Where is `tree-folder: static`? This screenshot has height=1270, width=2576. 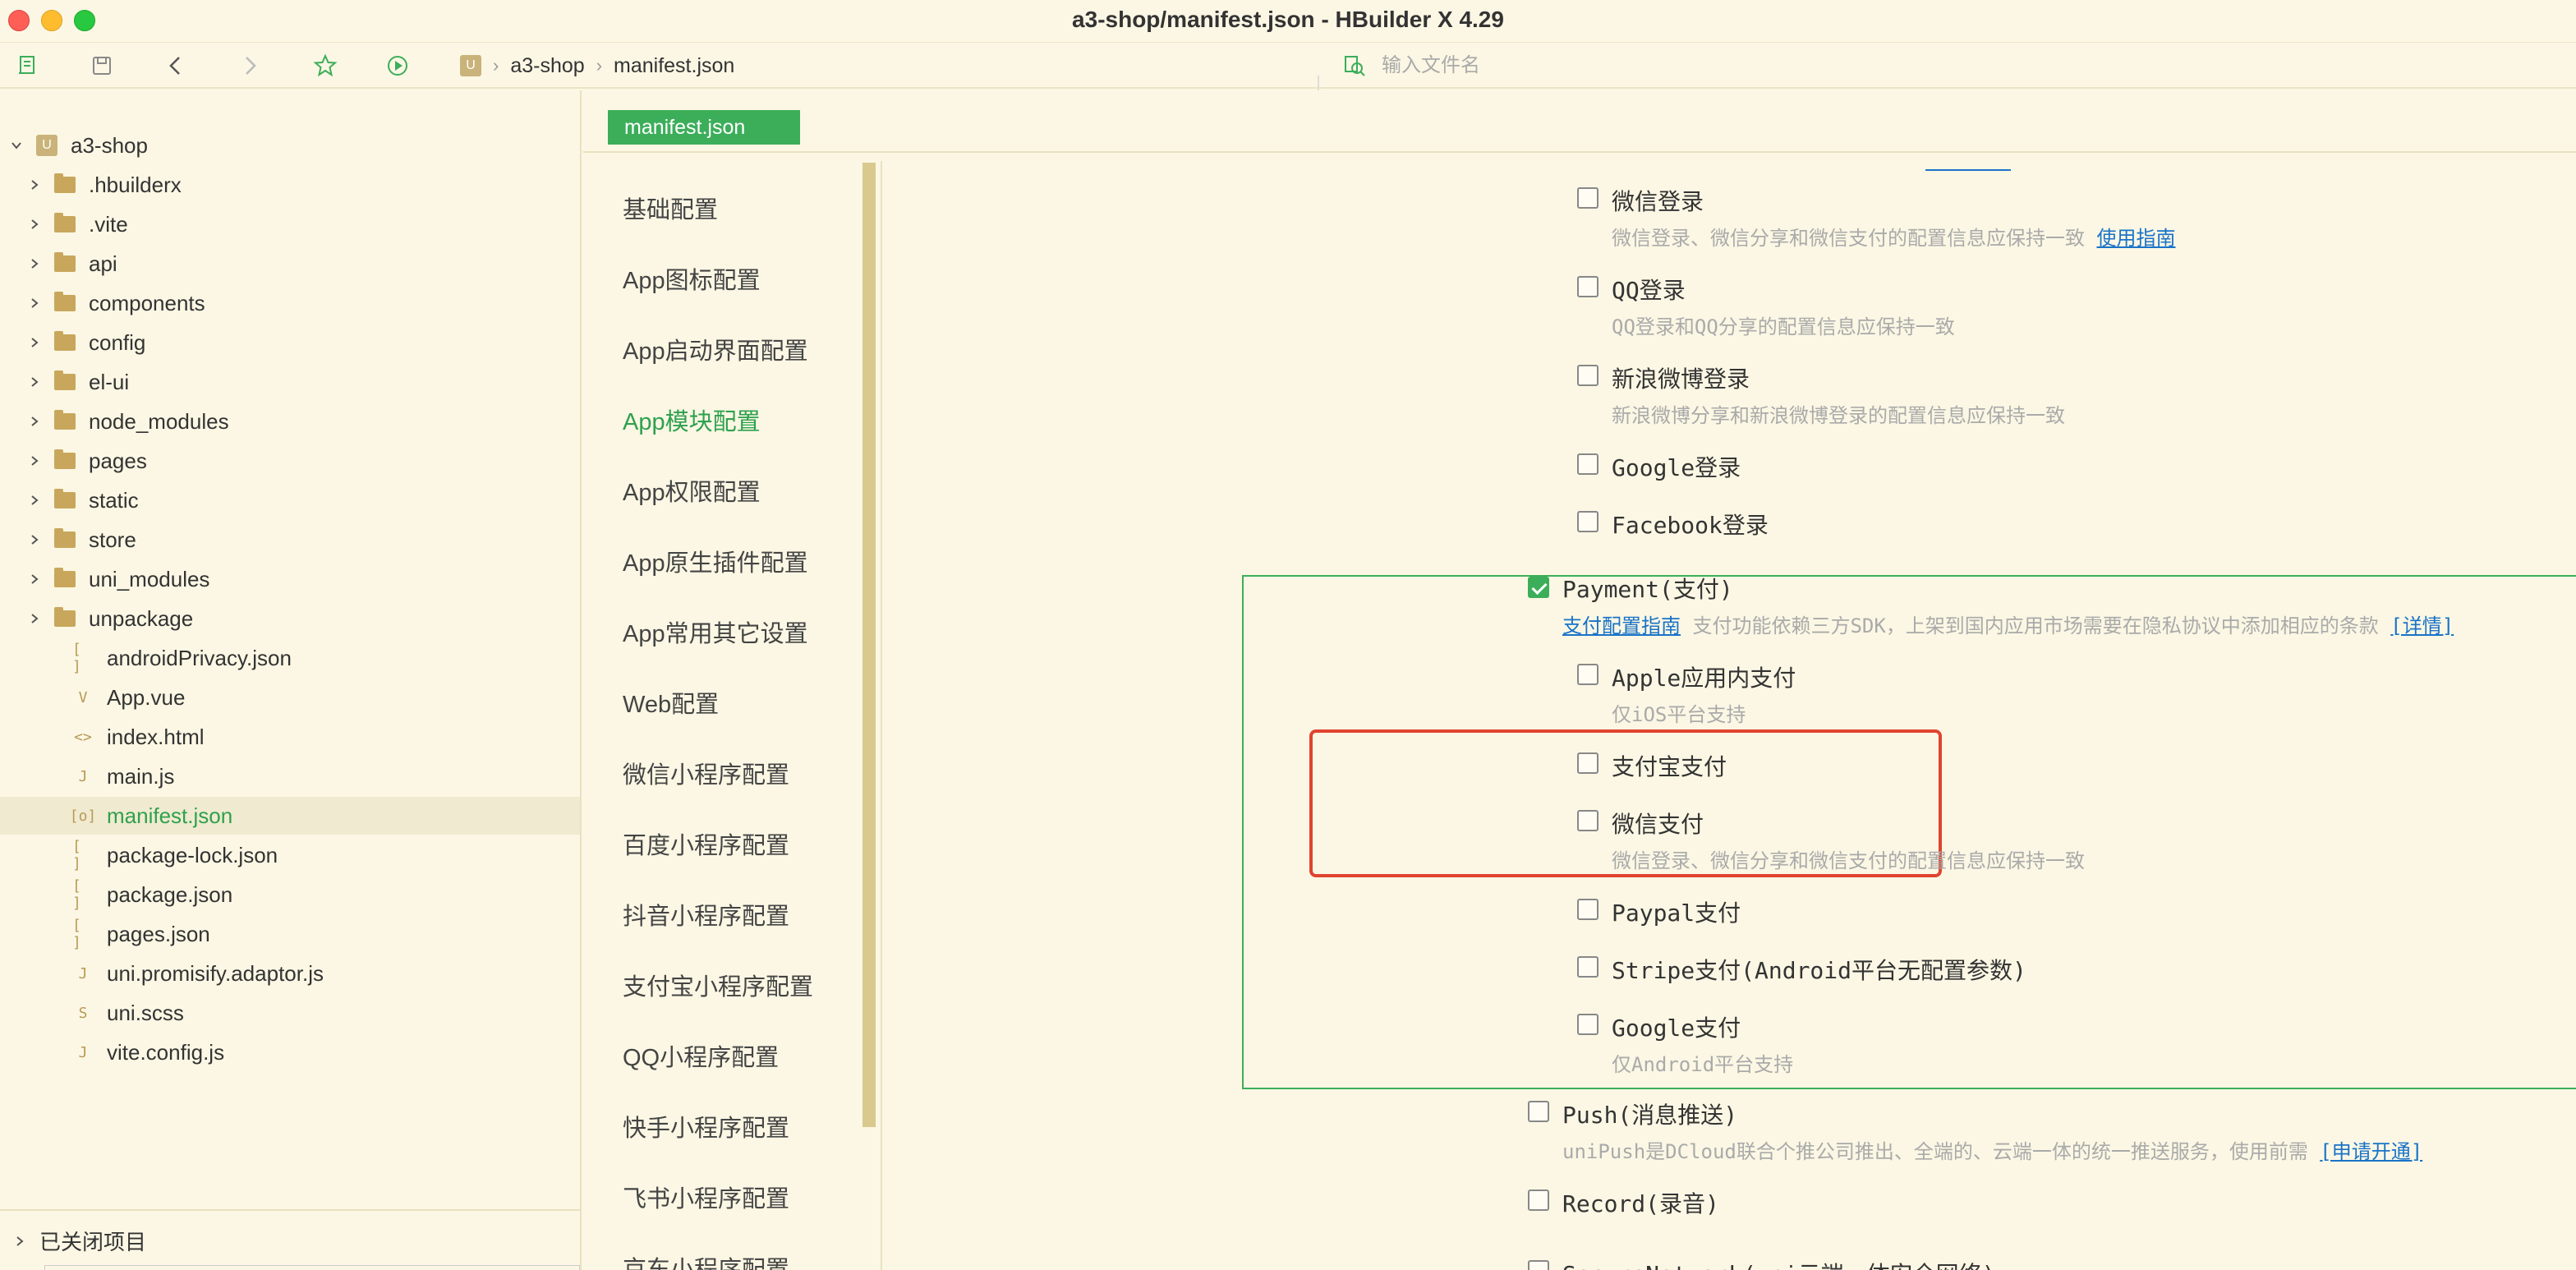
tree-folder: static is located at coordinates (290, 500).